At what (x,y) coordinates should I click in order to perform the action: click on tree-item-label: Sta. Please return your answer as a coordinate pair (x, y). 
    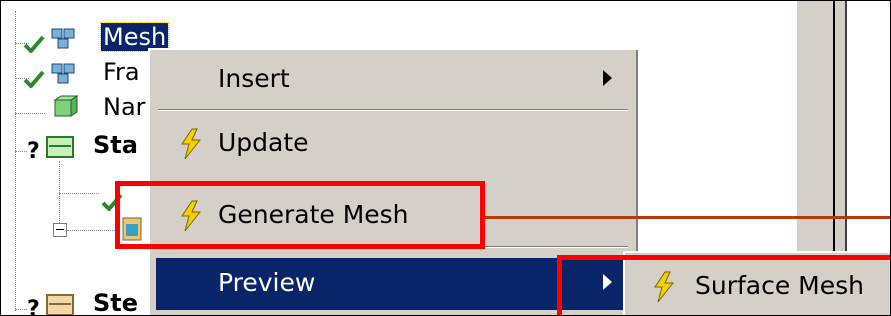
    Looking at the image, I should click on (115, 145).